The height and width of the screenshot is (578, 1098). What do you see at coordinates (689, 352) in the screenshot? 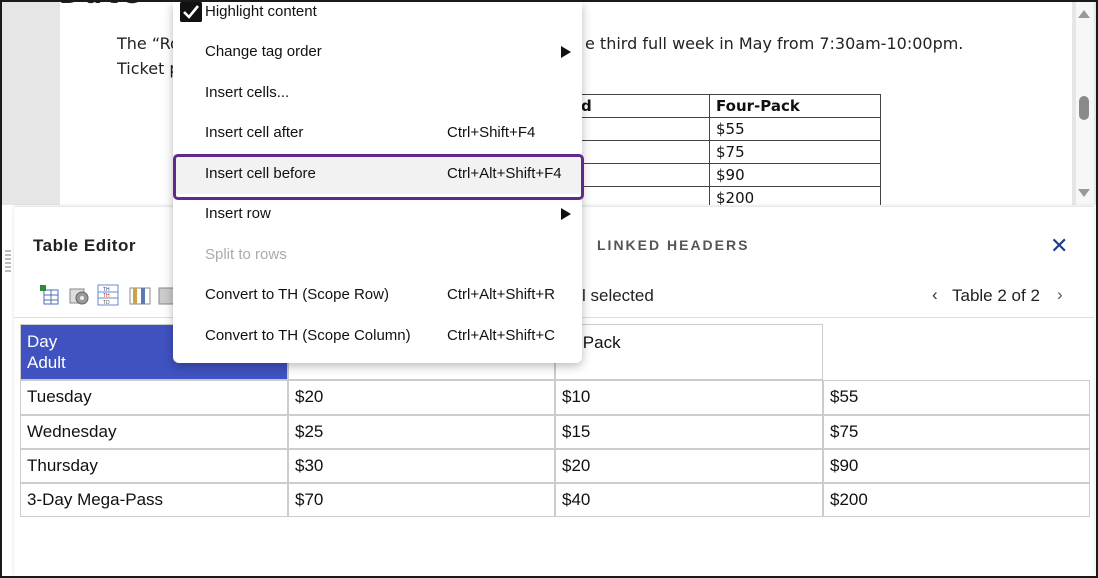
I see `table-cell-header: ur-Pack` at bounding box center [689, 352].